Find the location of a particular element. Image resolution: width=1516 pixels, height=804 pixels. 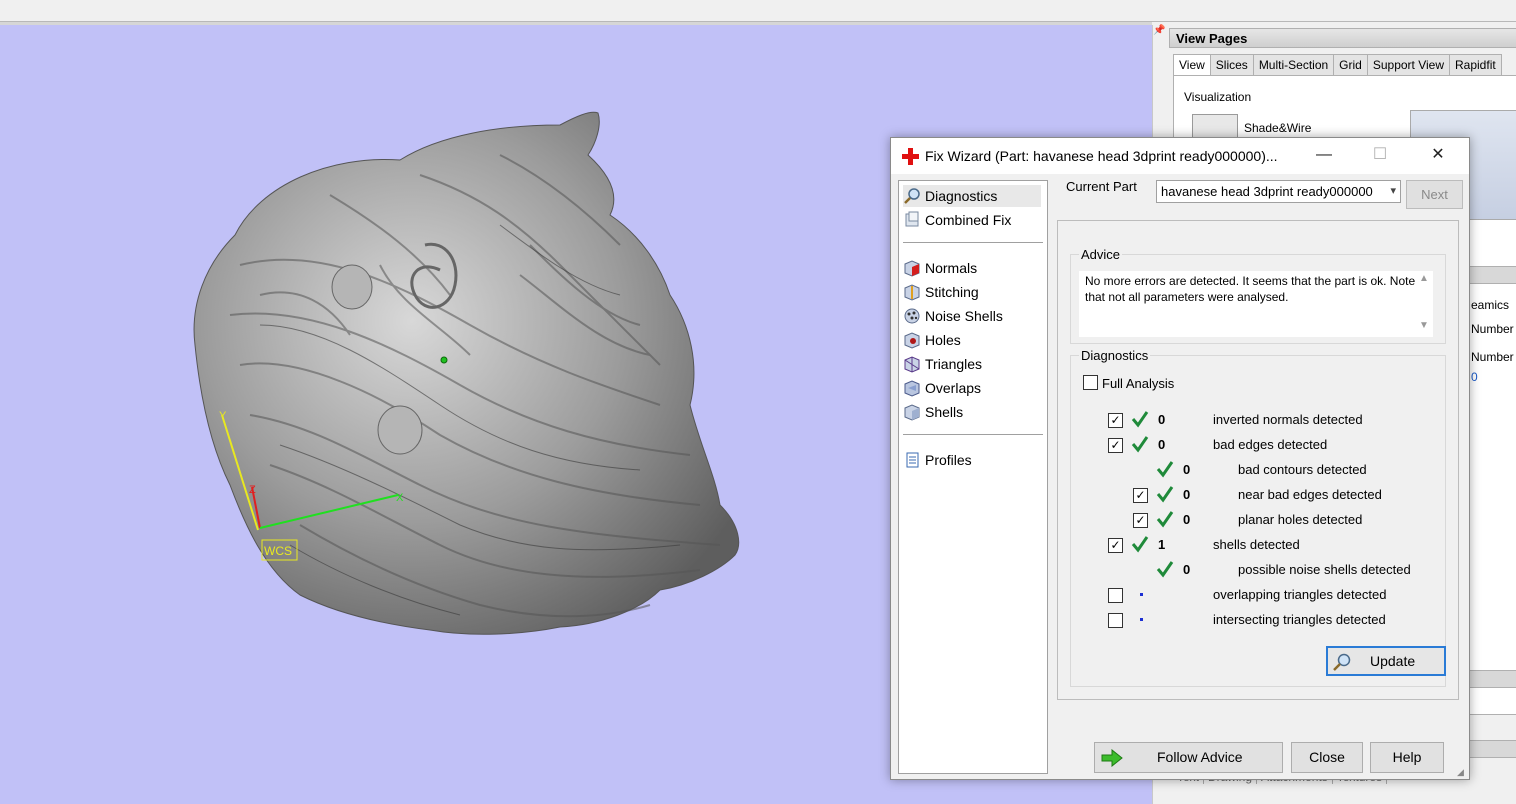

noise-shells-icon is located at coordinates (912, 316).